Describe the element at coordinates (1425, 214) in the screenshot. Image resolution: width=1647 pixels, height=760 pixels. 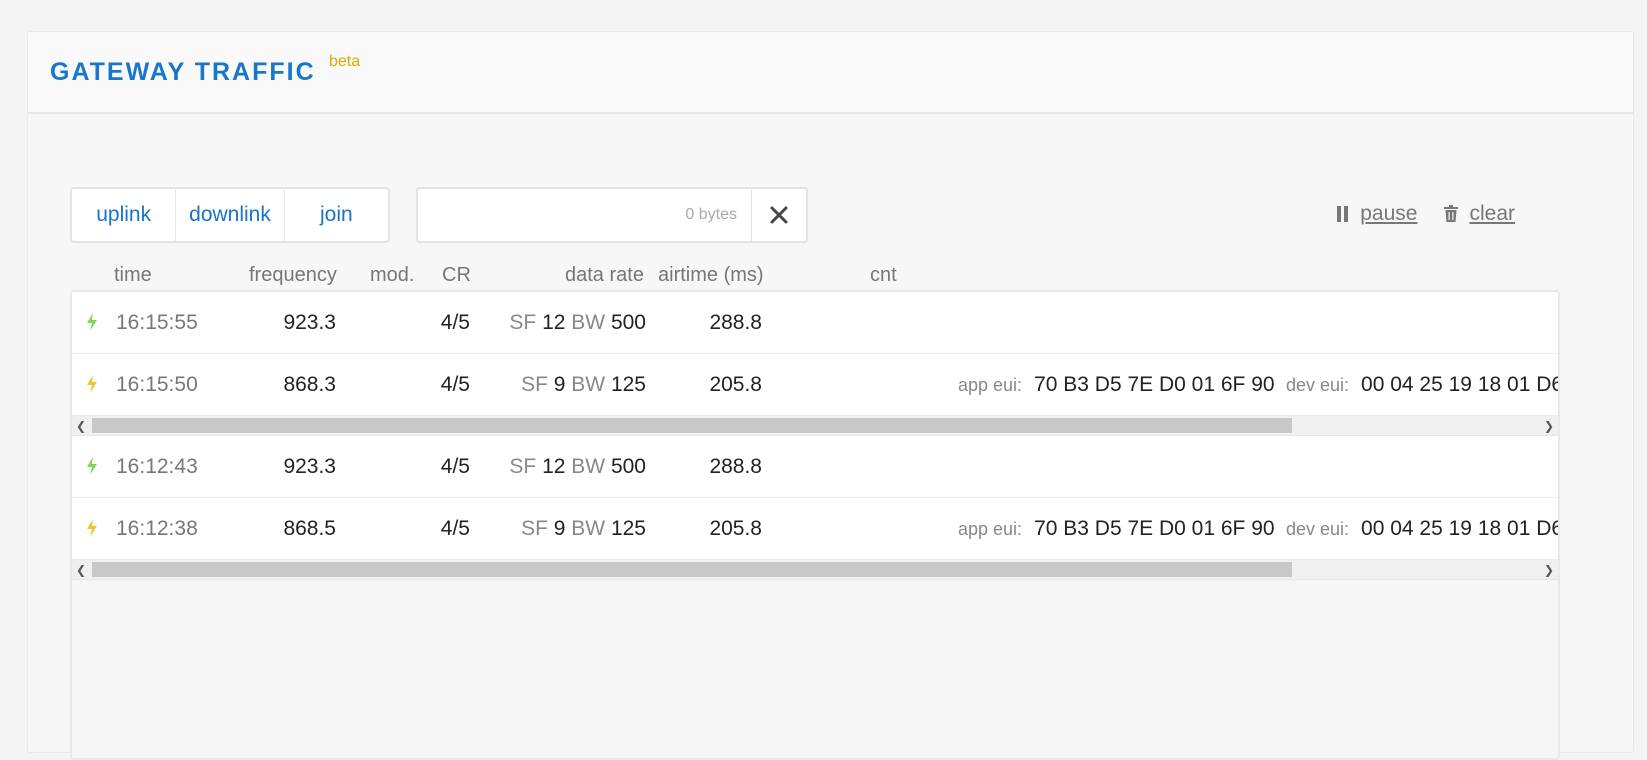
I see `traffic-controls: pause clear` at that location.